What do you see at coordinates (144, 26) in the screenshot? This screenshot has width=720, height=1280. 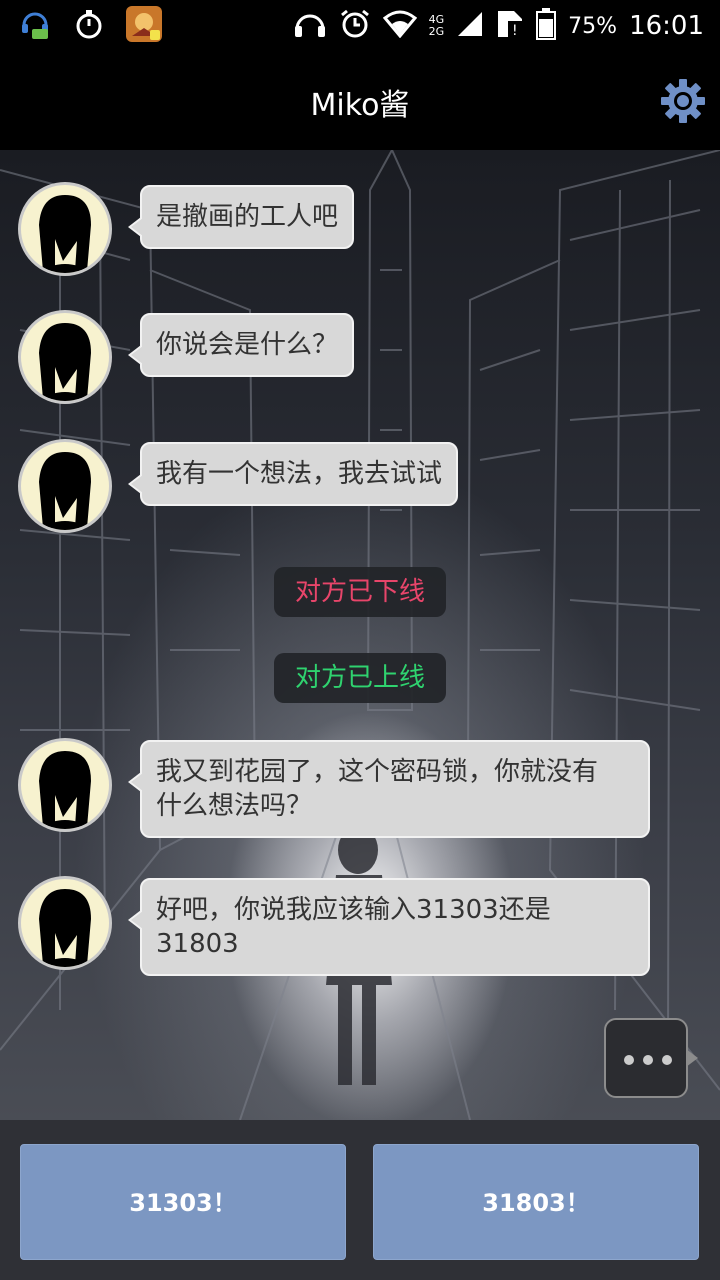 I see `game-app-icon` at bounding box center [144, 26].